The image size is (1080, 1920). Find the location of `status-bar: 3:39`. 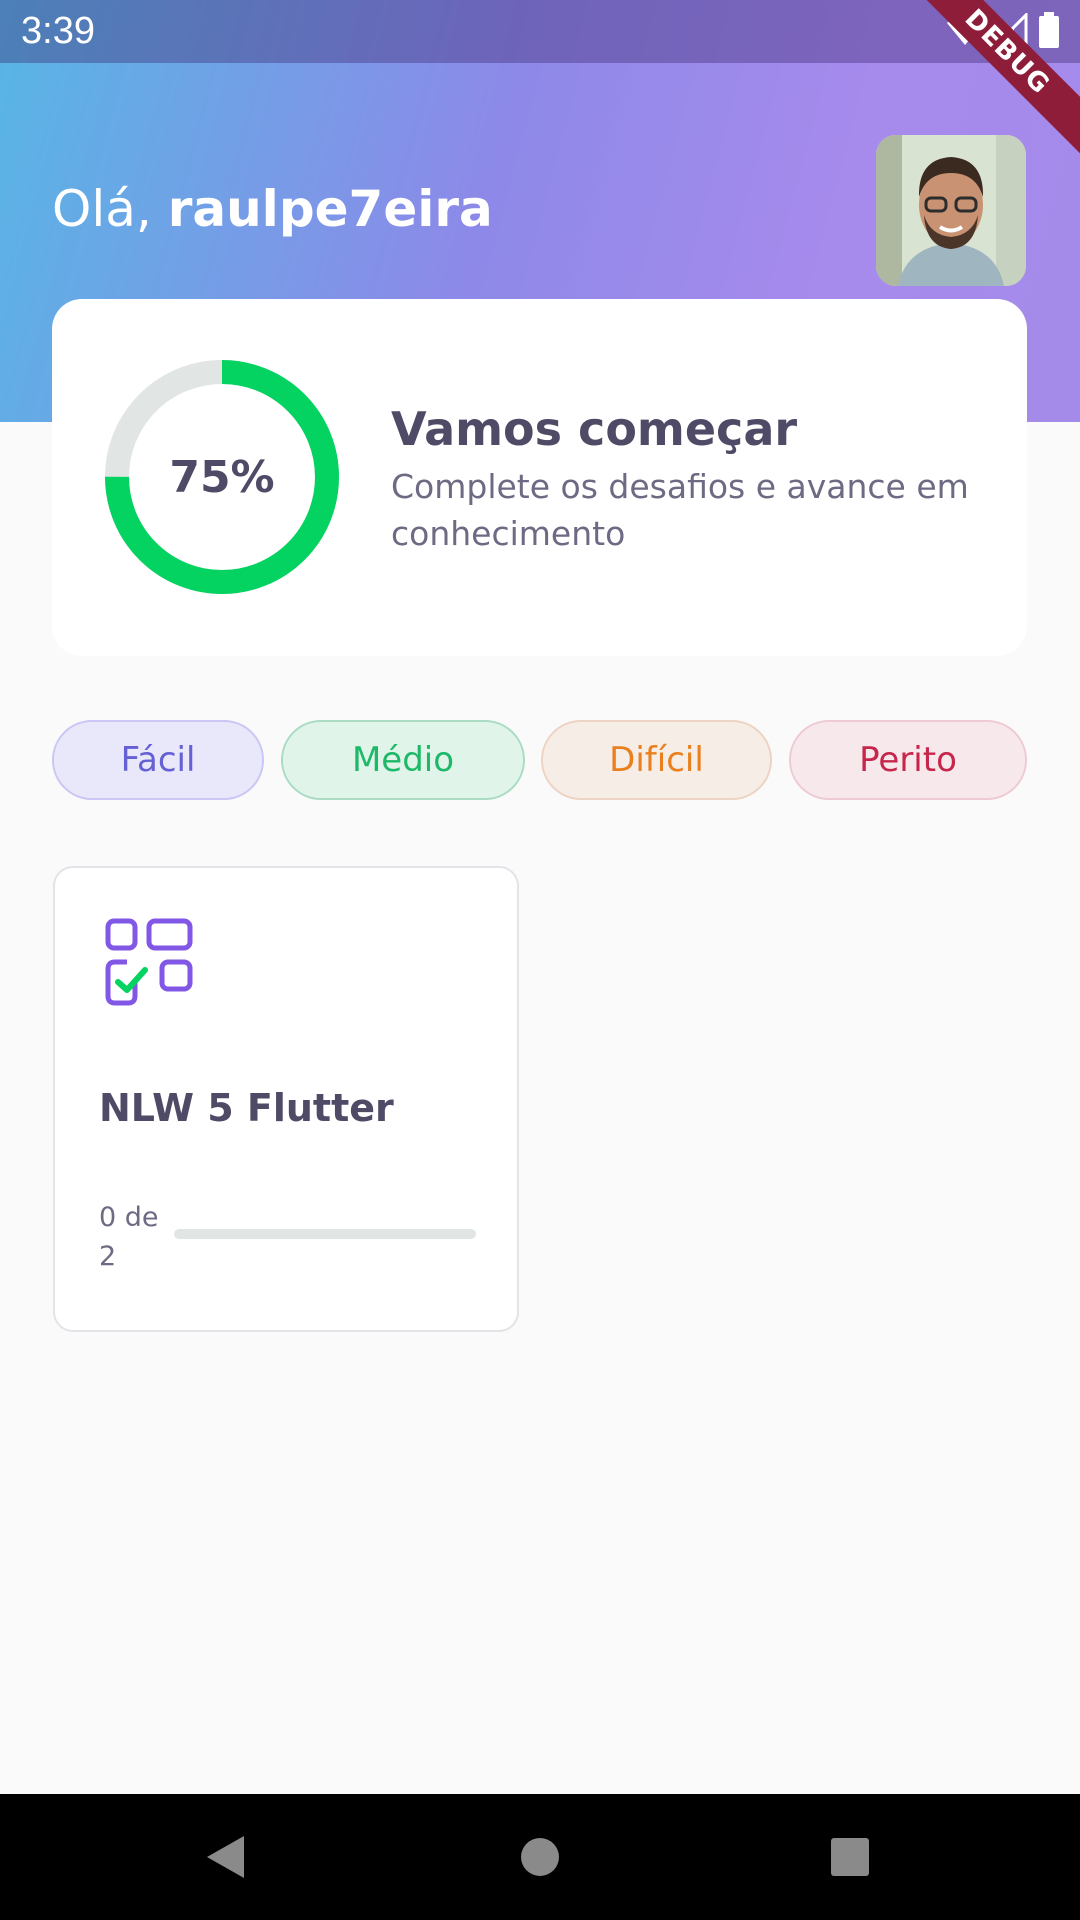

status-bar: 3:39 is located at coordinates (540, 31).